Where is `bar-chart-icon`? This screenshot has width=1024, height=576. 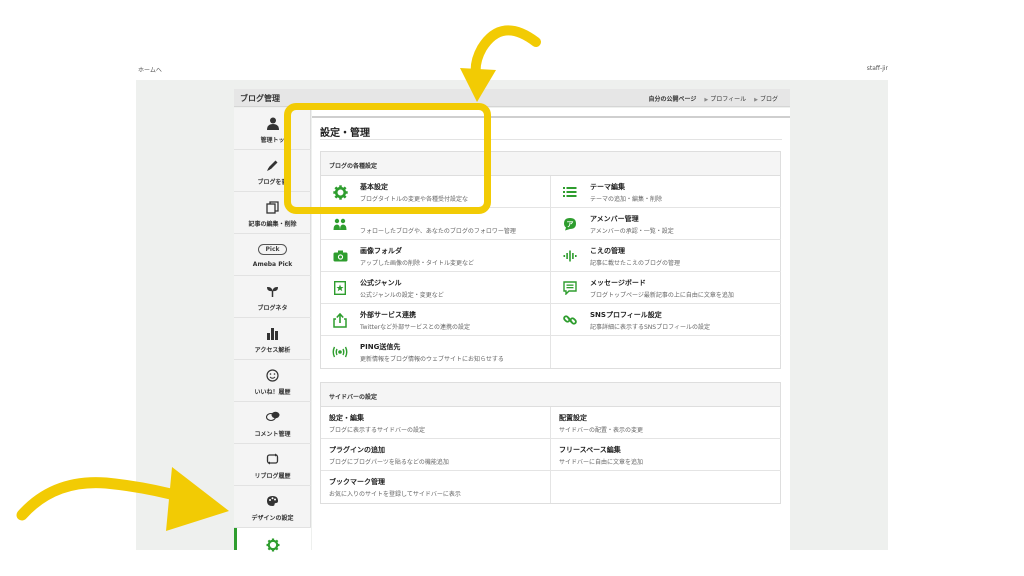 bar-chart-icon is located at coordinates (272, 333).